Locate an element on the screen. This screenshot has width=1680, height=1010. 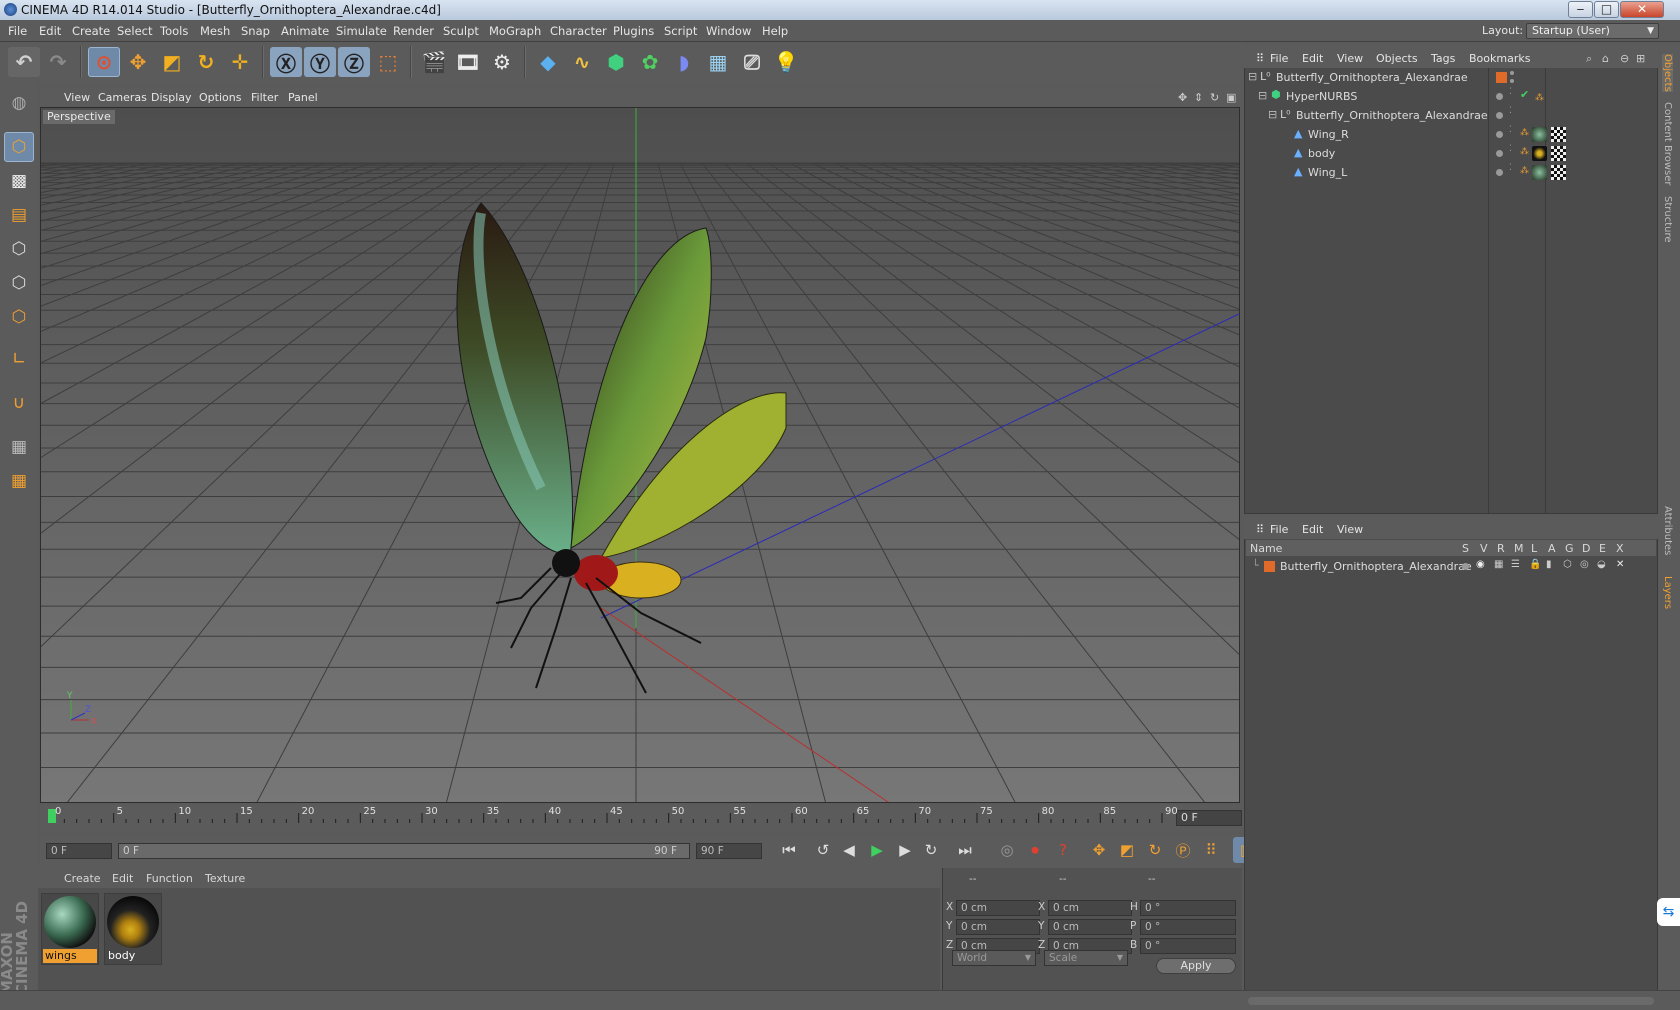
keyframe-selection-icon: ? is located at coordinates (1063, 850).